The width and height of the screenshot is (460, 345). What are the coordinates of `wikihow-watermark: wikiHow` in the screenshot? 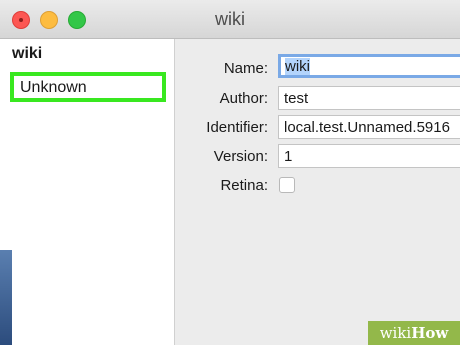 It's located at (414, 333).